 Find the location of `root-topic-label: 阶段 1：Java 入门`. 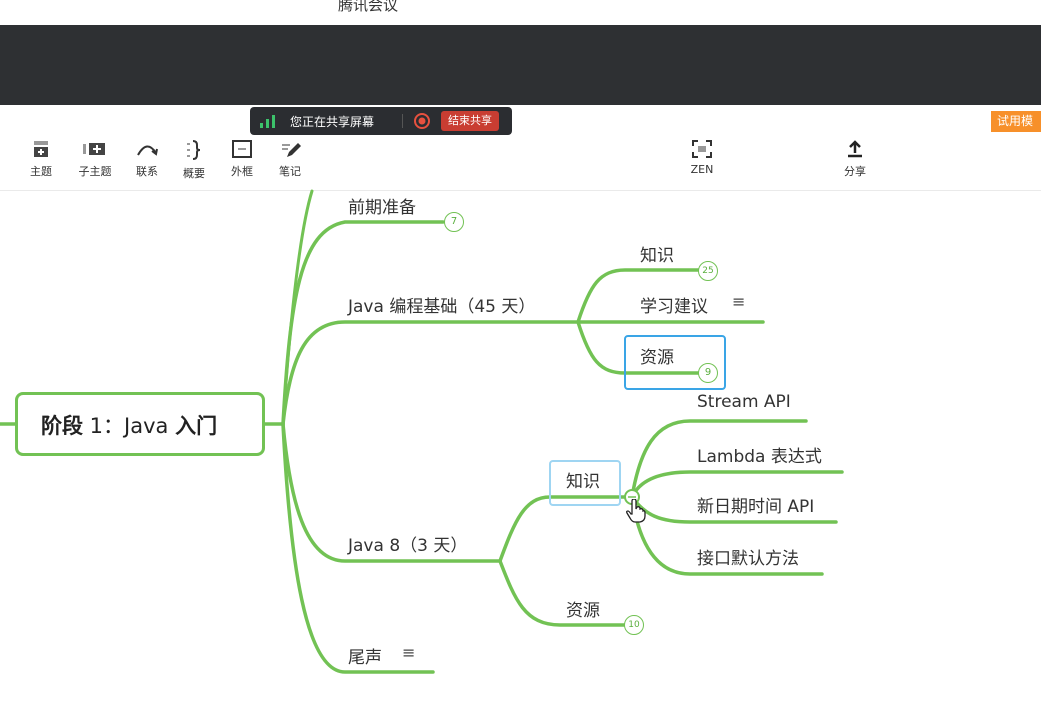

root-topic-label: 阶段 1：Java 入门 is located at coordinates (129, 425).